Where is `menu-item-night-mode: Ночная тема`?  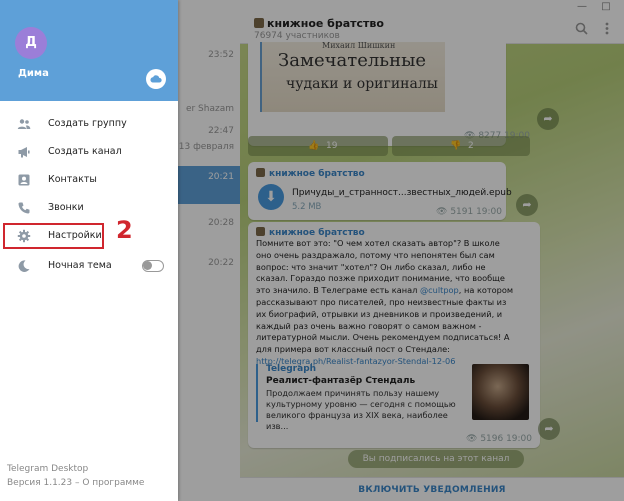
menu-item-night-mode: Ночная тема is located at coordinates (89, 266).